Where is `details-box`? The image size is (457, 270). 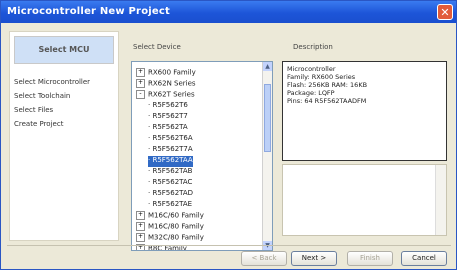
details-box is located at coordinates (364, 200).